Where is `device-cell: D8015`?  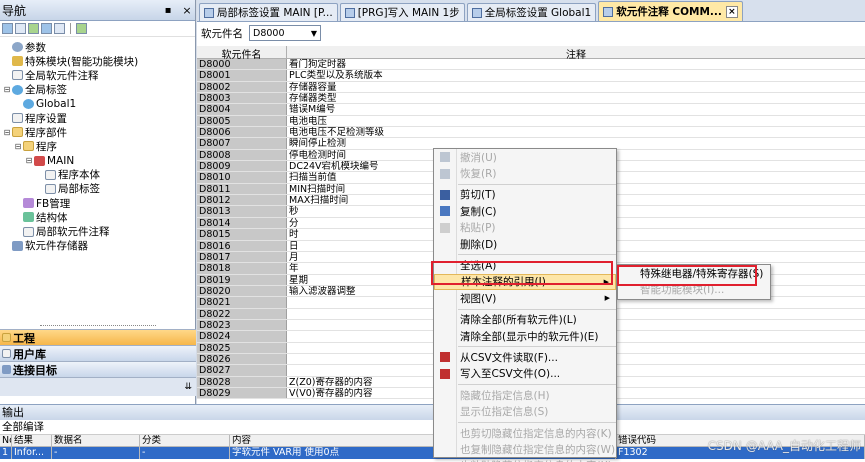 device-cell: D8015 is located at coordinates (242, 234).